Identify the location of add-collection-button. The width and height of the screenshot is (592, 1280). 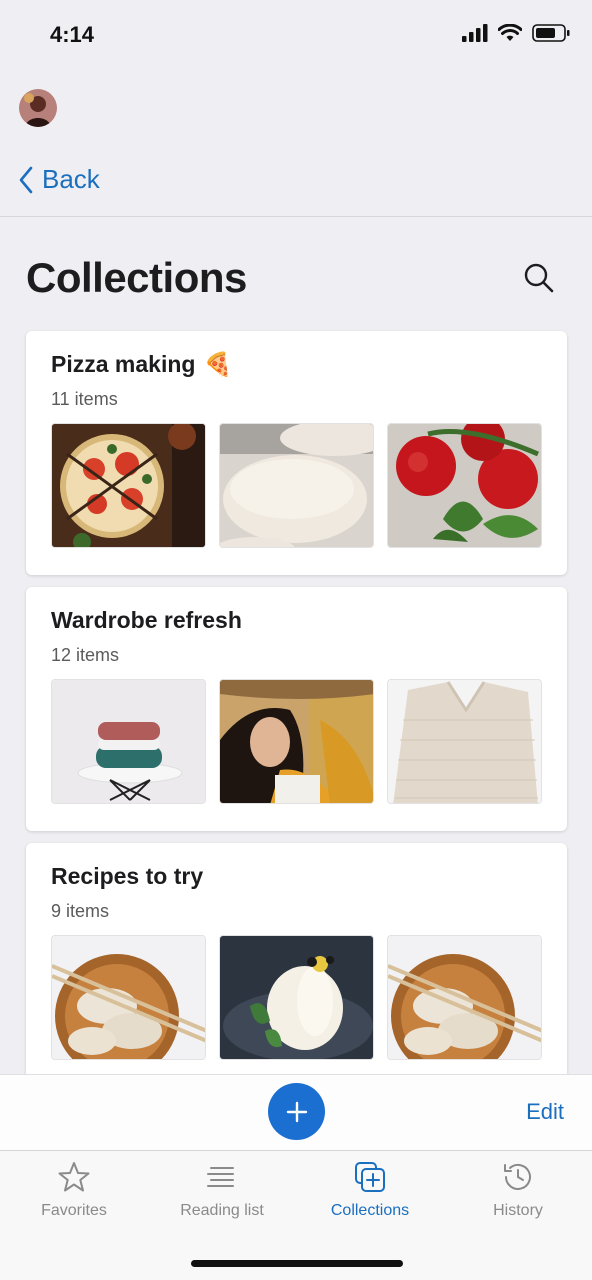
(296, 1111).